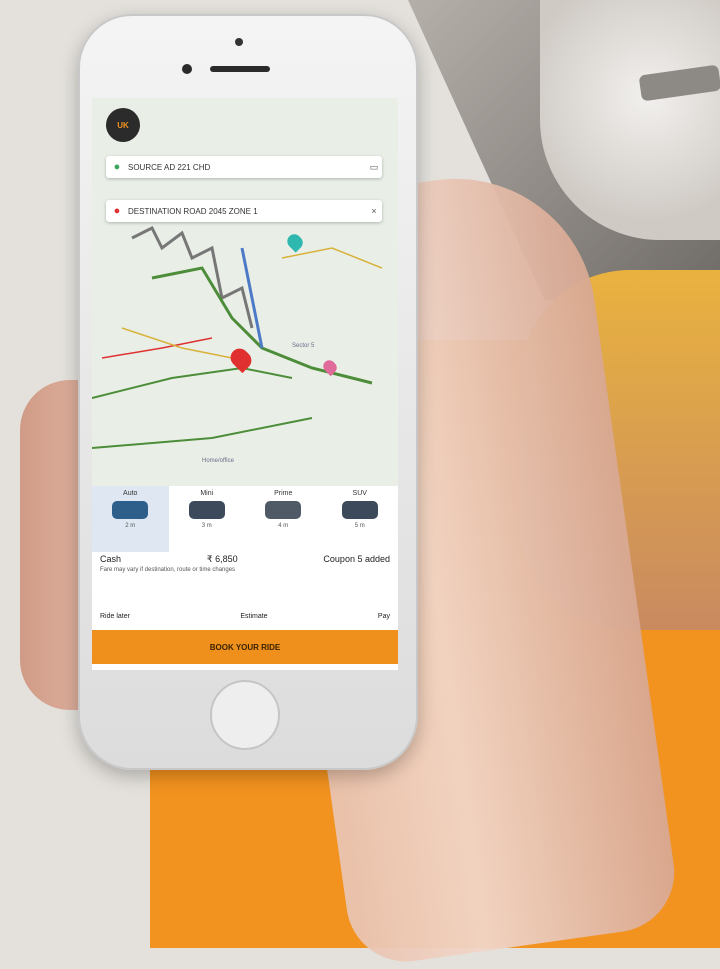 The width and height of the screenshot is (720, 969). I want to click on sensor-dot, so click(187, 69).